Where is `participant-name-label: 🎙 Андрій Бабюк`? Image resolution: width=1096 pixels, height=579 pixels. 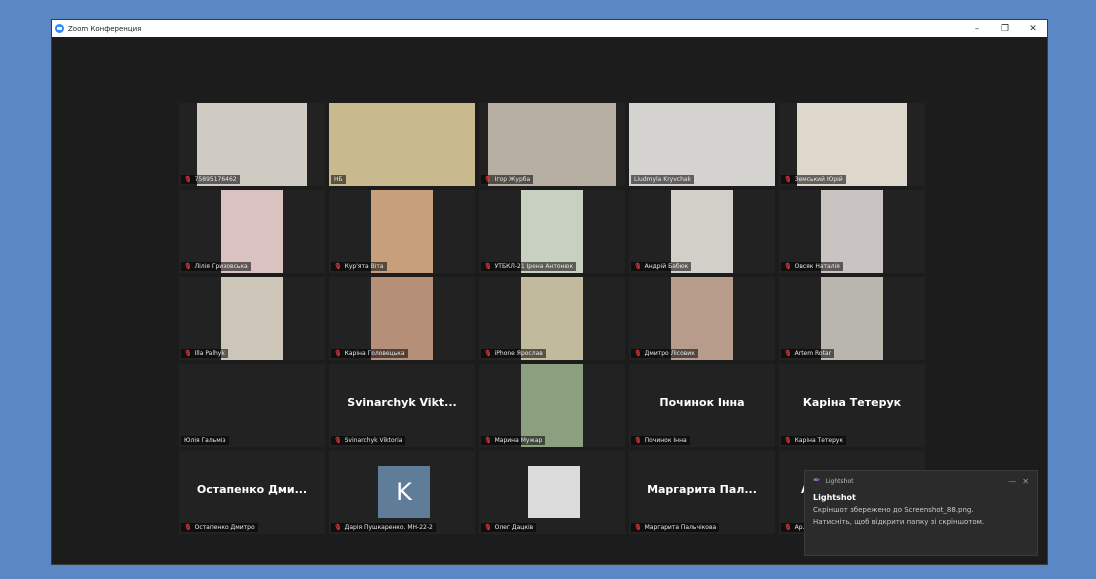 participant-name-label: 🎙 Андрій Бабюк is located at coordinates (661, 266).